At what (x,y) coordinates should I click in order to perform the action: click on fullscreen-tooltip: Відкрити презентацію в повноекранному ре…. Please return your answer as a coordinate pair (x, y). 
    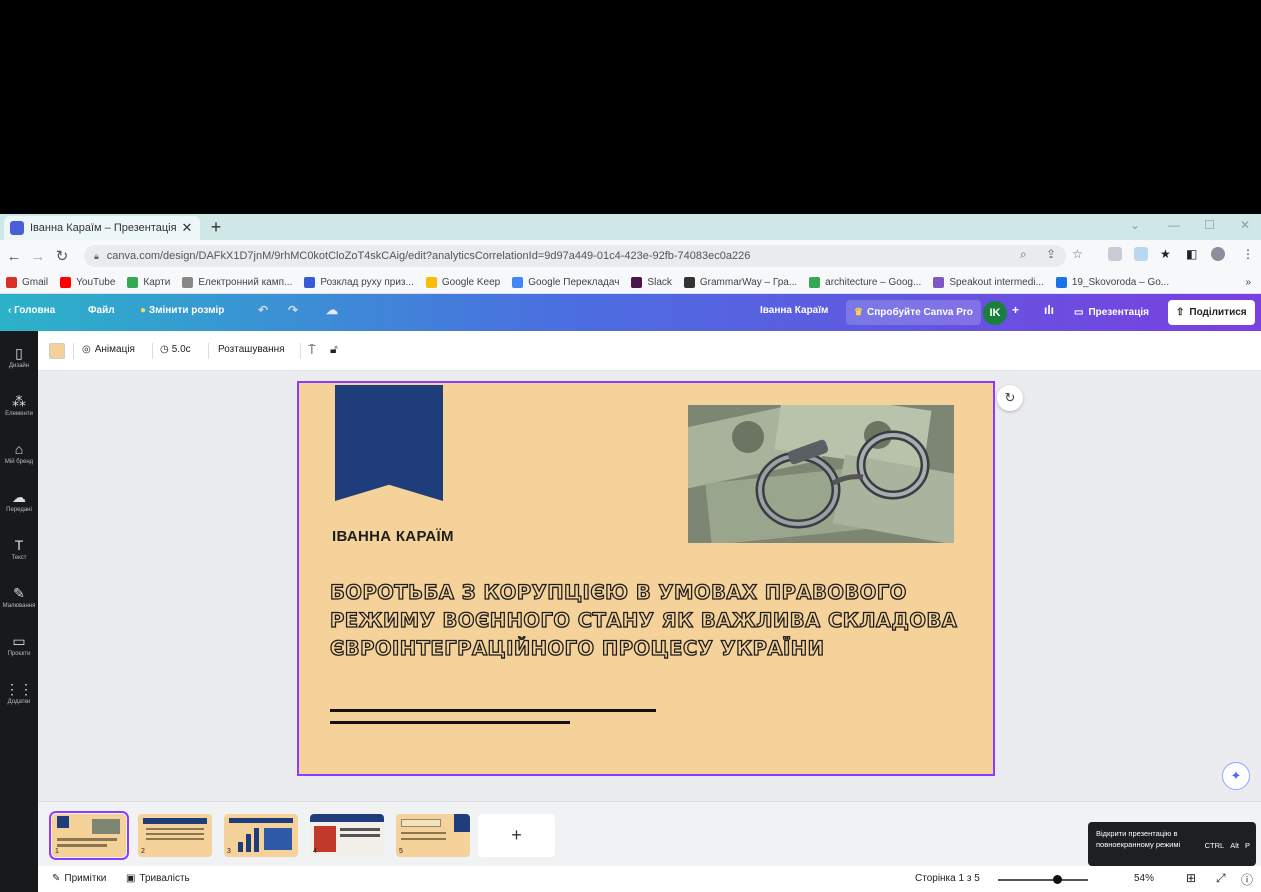
    Looking at the image, I should click on (1172, 844).